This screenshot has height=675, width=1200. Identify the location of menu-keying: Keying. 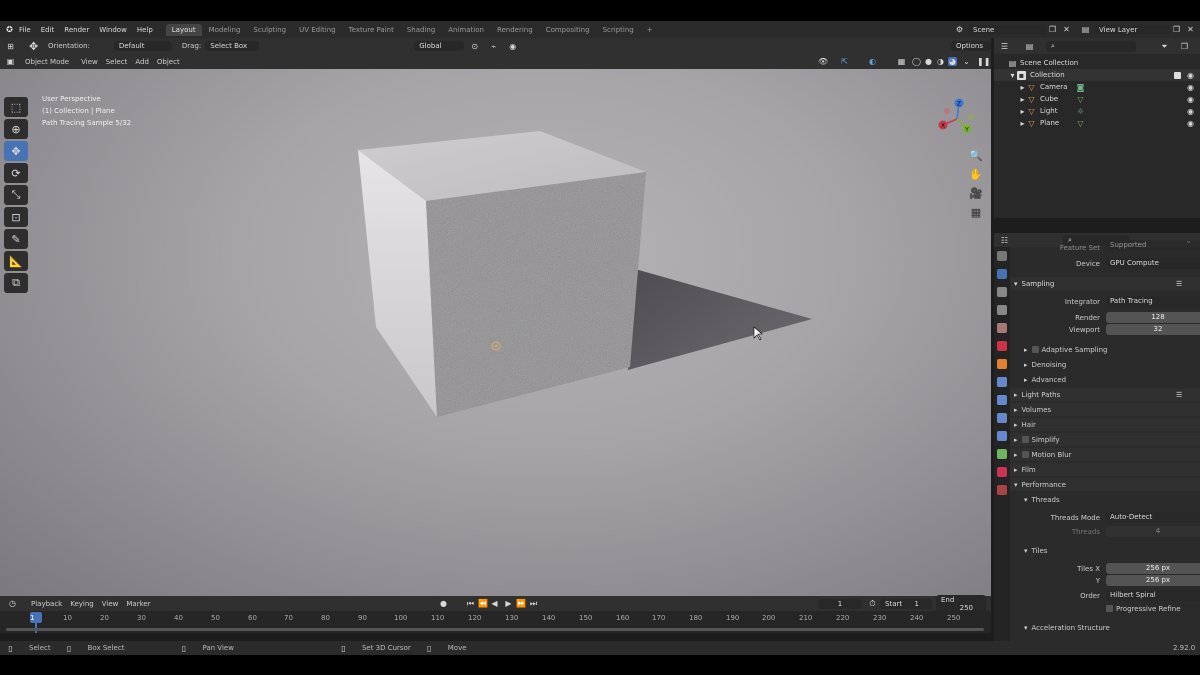
(82, 604).